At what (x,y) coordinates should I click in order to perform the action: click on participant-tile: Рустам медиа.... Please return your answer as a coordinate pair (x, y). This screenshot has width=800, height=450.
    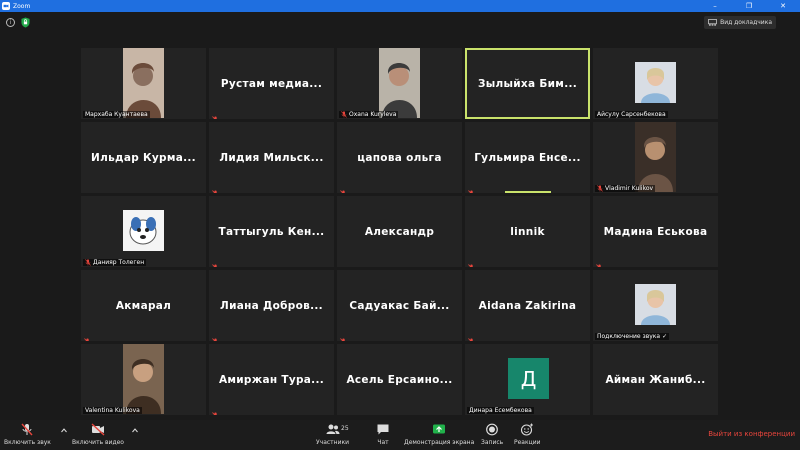
    Looking at the image, I should click on (271, 83).